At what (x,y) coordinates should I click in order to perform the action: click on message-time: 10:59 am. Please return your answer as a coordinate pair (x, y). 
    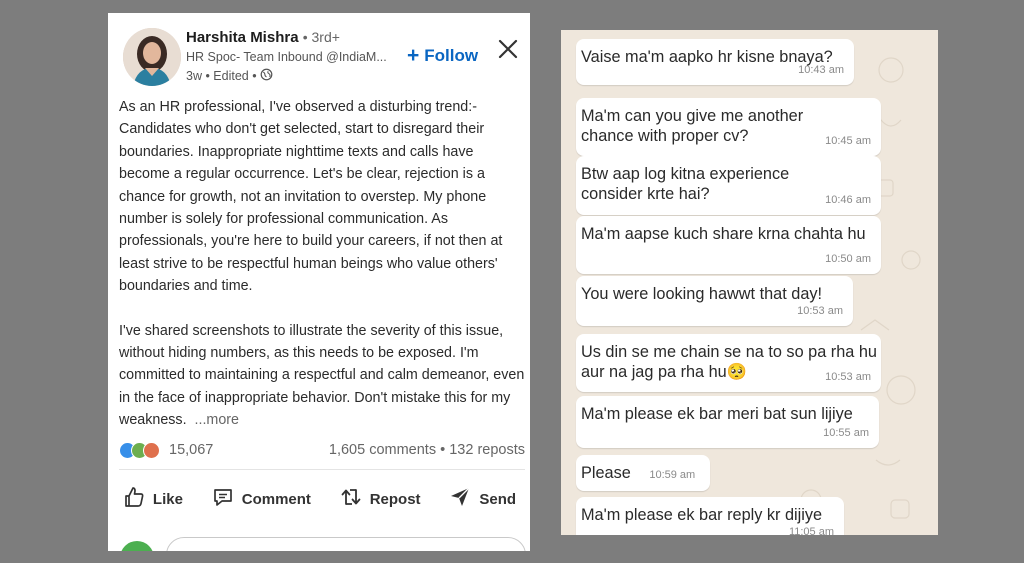
    Looking at the image, I should click on (672, 475).